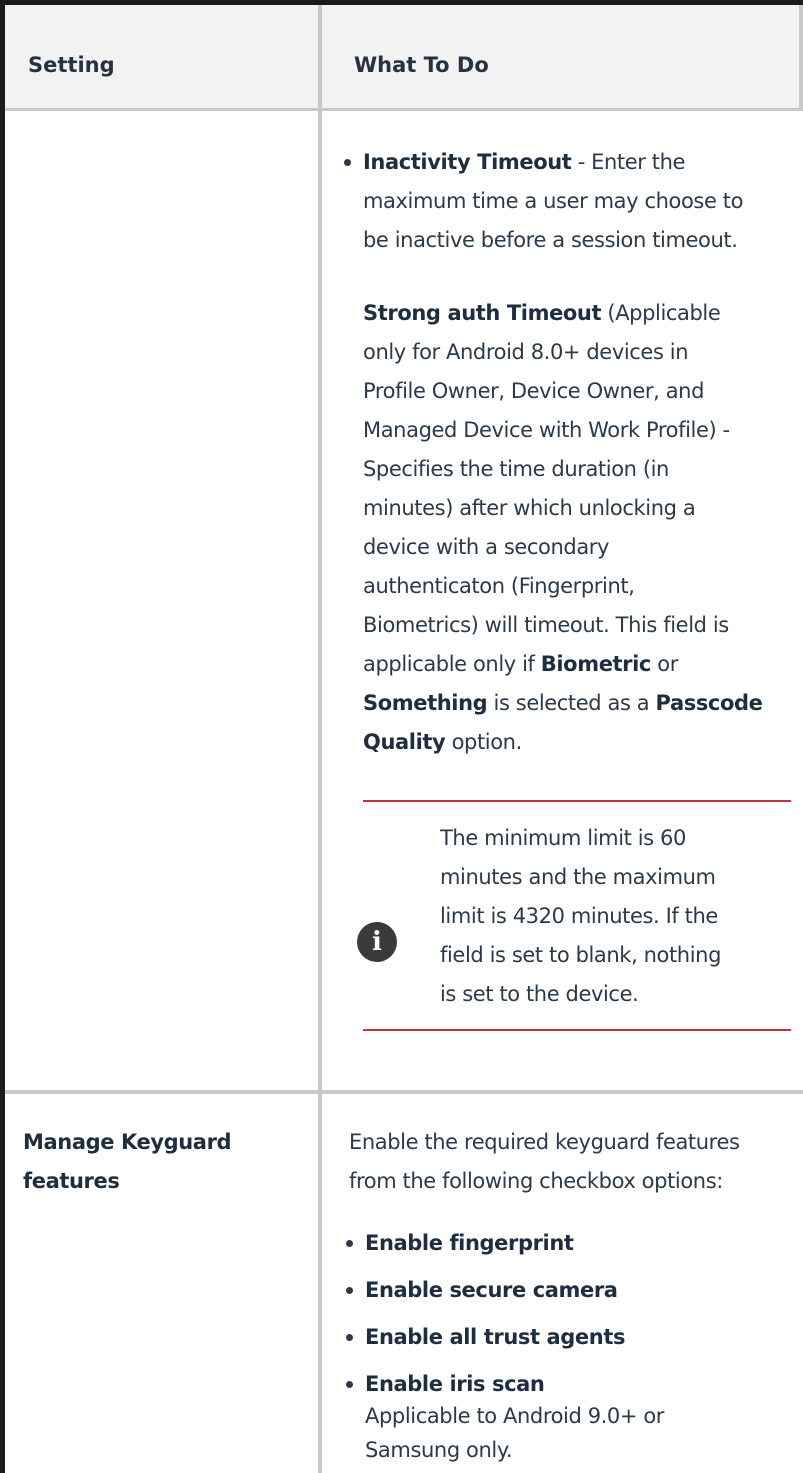 This screenshot has height=1473, width=803. What do you see at coordinates (529, 508) in the screenshot?
I see `strong-auth-line: minutes) after which unlocking a` at bounding box center [529, 508].